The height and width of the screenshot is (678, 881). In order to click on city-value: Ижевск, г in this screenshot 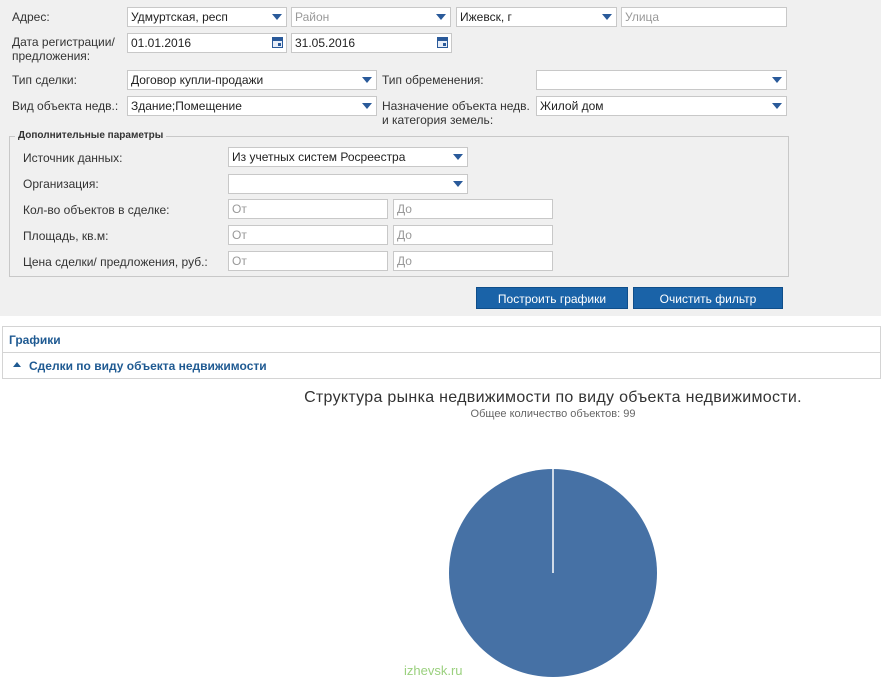, I will do `click(486, 17)`.